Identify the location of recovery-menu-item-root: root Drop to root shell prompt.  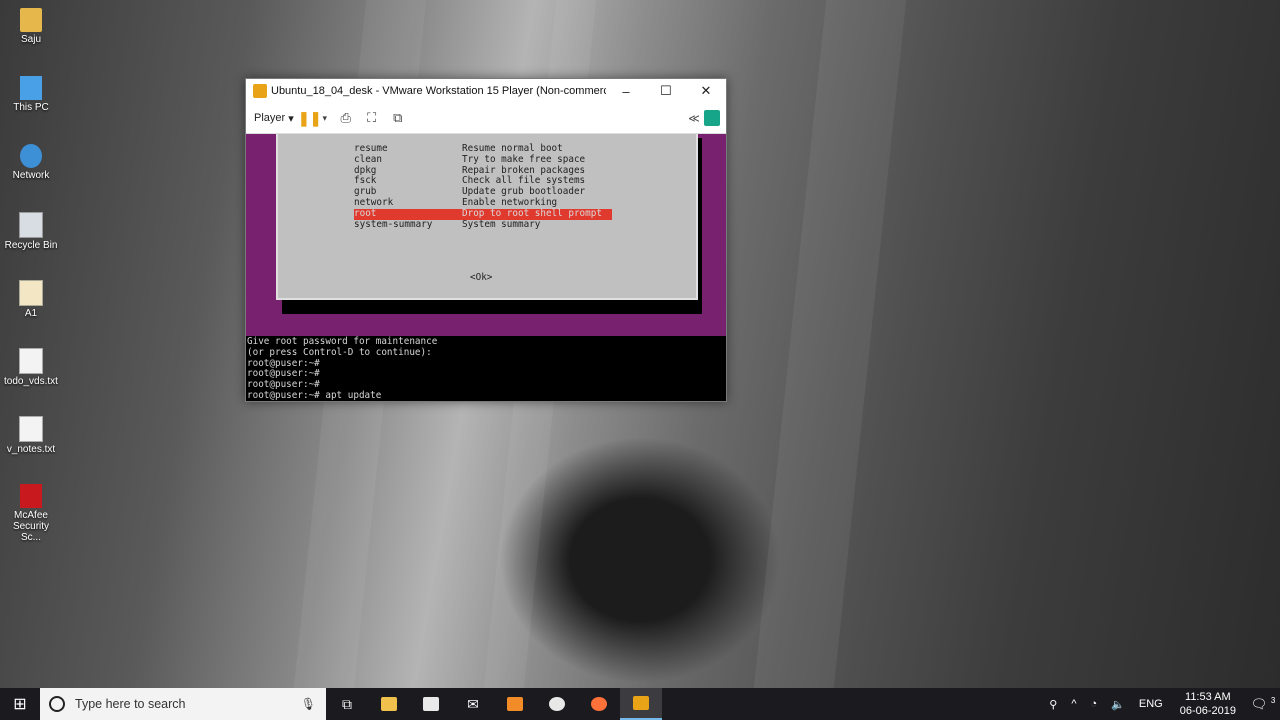
(483, 213).